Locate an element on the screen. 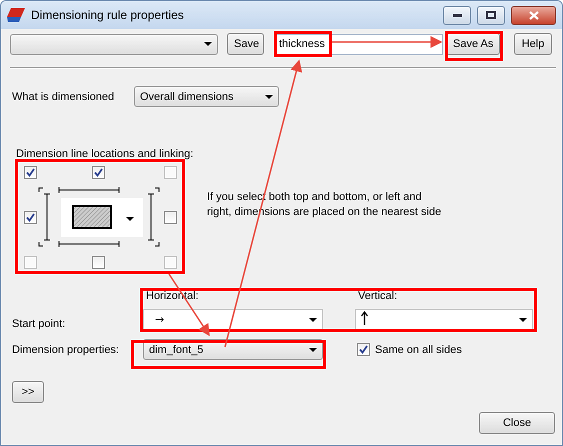 Image resolution: width=563 pixels, height=446 pixels. checkbox-label: Same on all sides is located at coordinates (418, 350).